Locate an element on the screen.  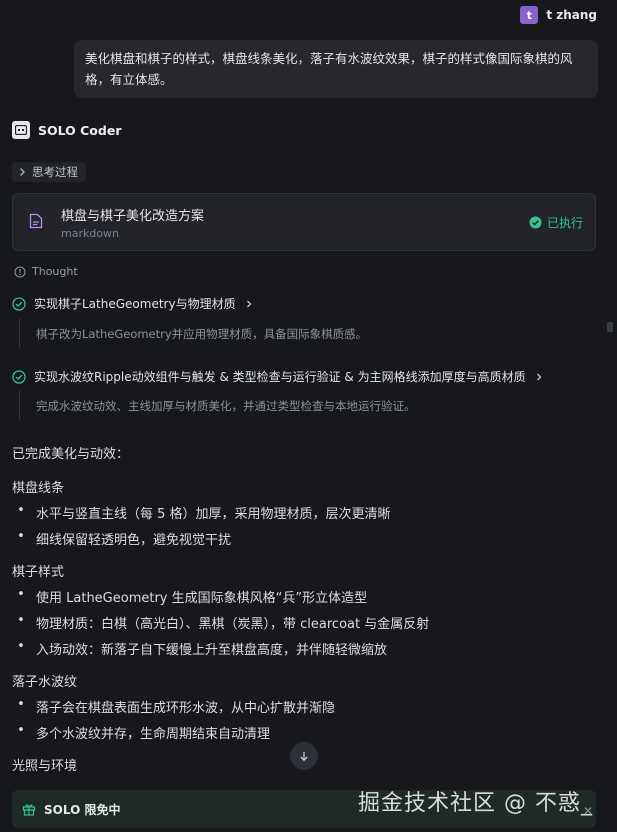
status-text: 已执行 is located at coordinates (564, 223).